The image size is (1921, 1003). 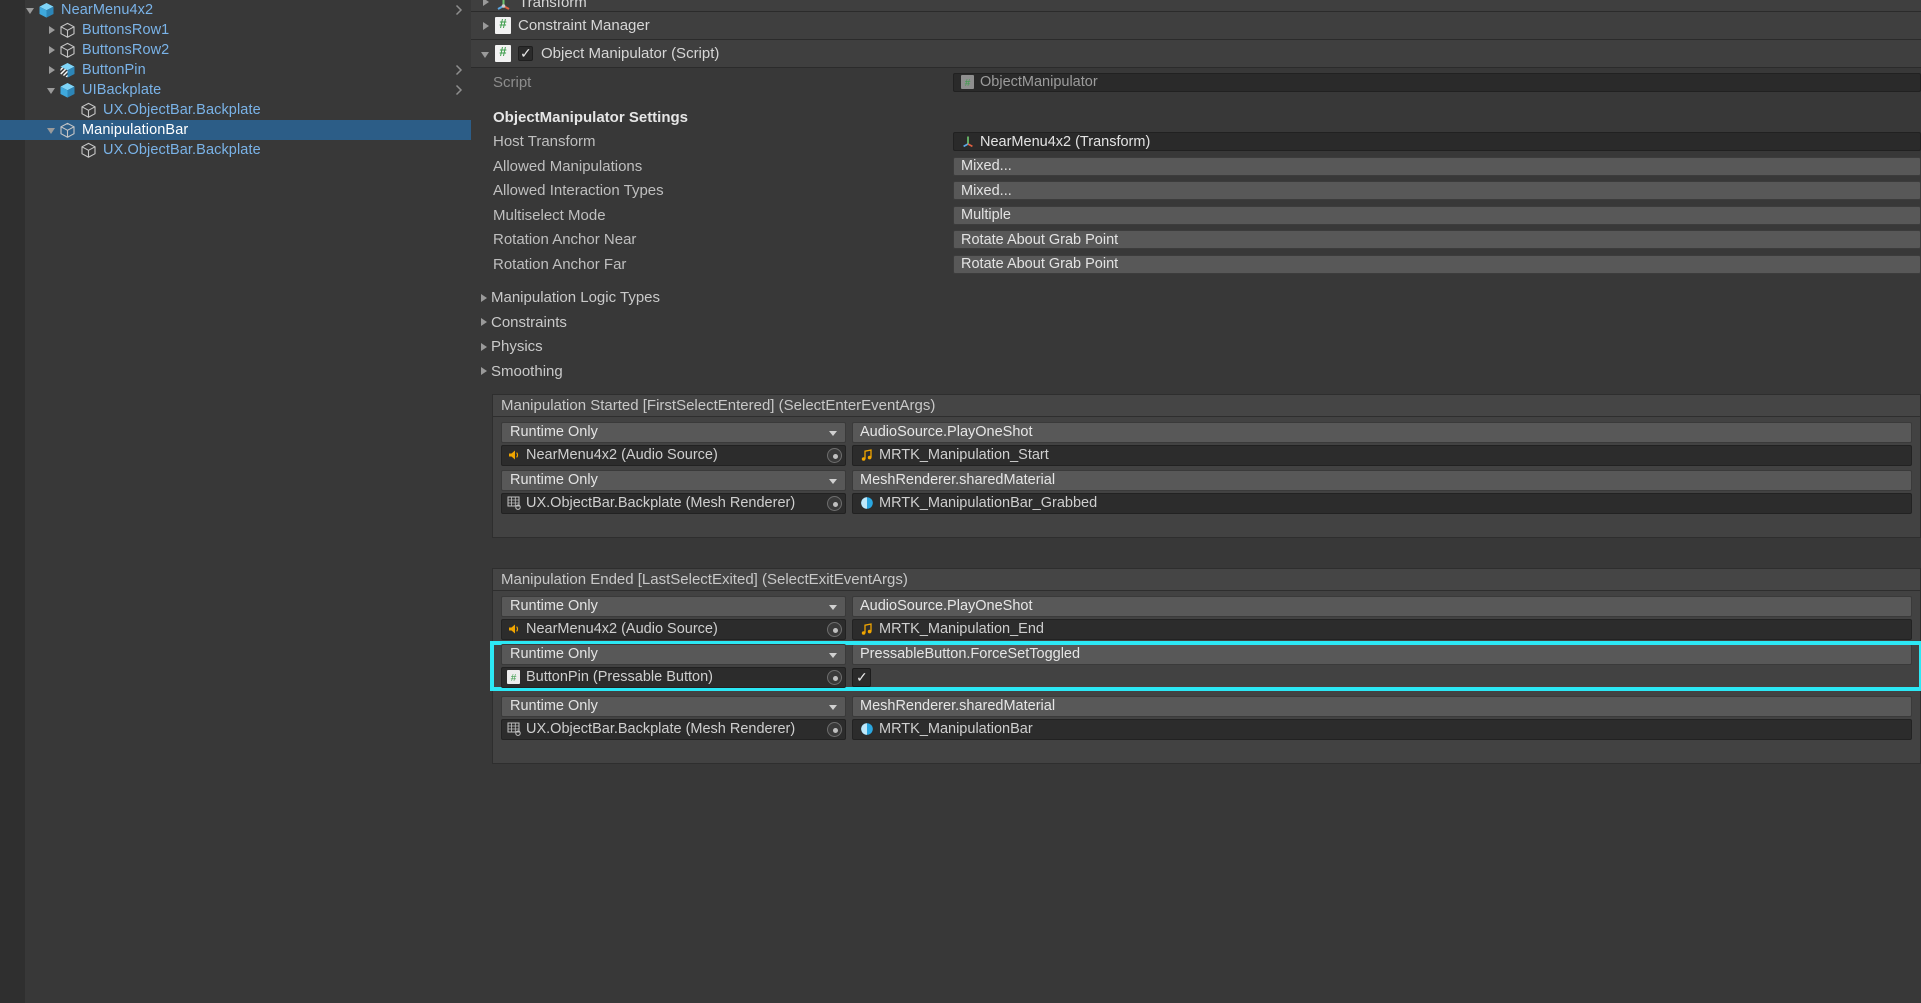 What do you see at coordinates (964, 455) in the screenshot?
I see `event-argument-label: MRTK_Manipulation_Start` at bounding box center [964, 455].